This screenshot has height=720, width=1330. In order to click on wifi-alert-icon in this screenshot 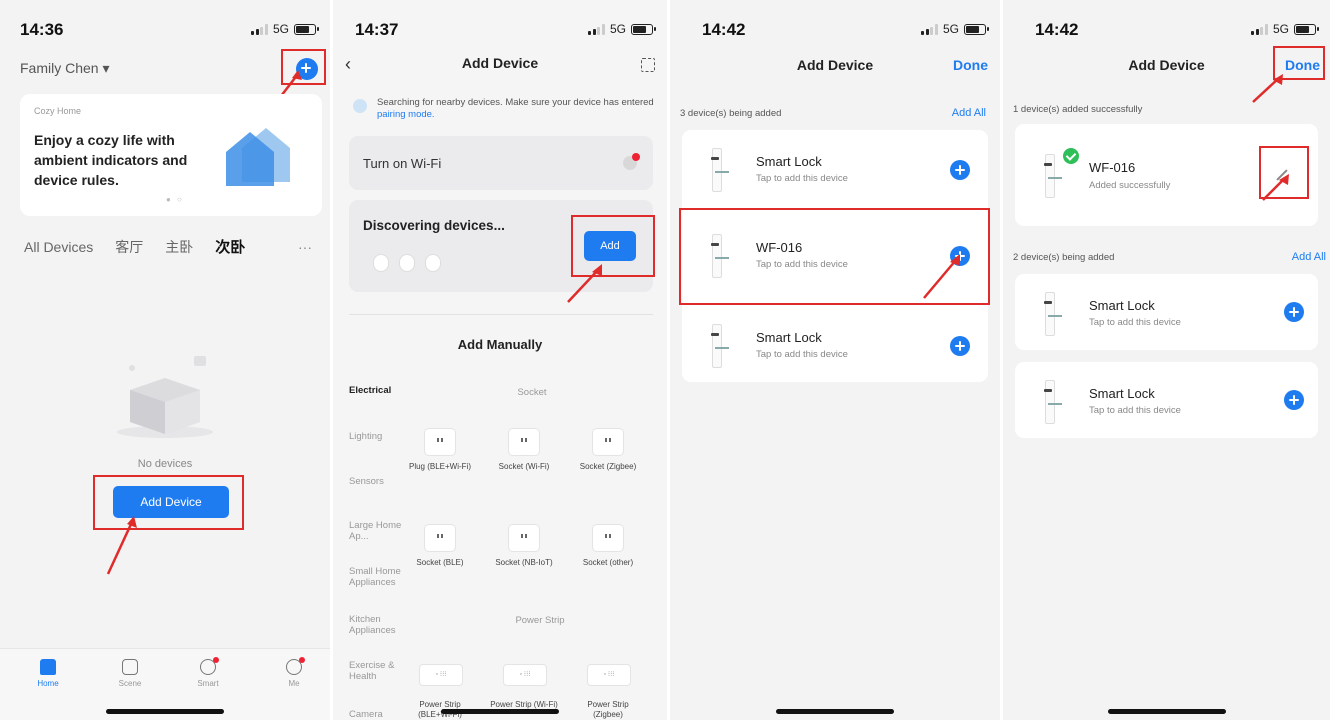, I will do `click(631, 161)`.